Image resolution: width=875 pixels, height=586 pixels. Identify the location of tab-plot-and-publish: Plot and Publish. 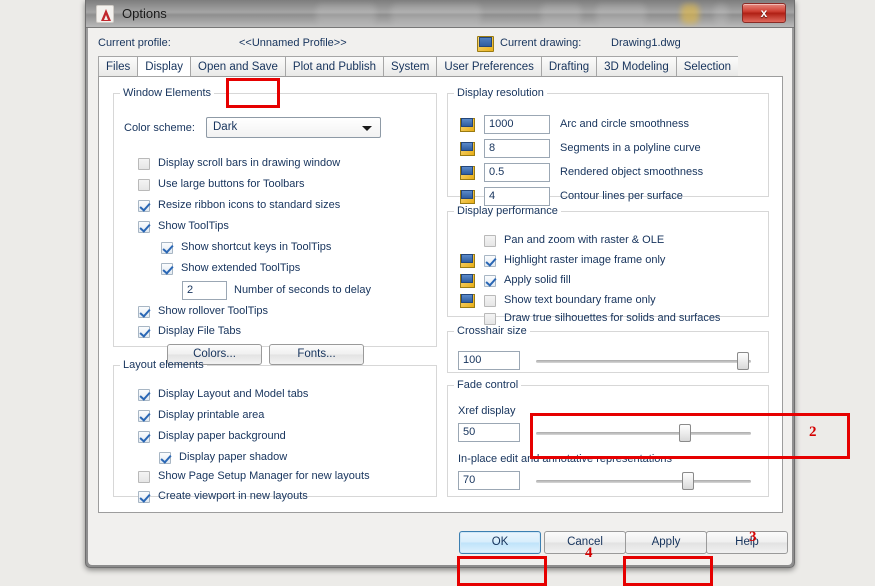
(334, 66).